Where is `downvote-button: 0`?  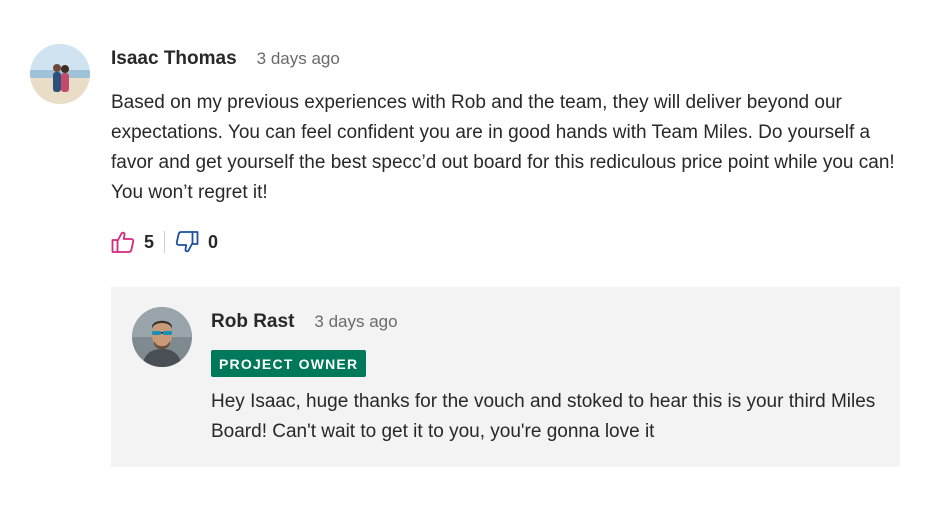 downvote-button: 0 is located at coordinates (196, 242).